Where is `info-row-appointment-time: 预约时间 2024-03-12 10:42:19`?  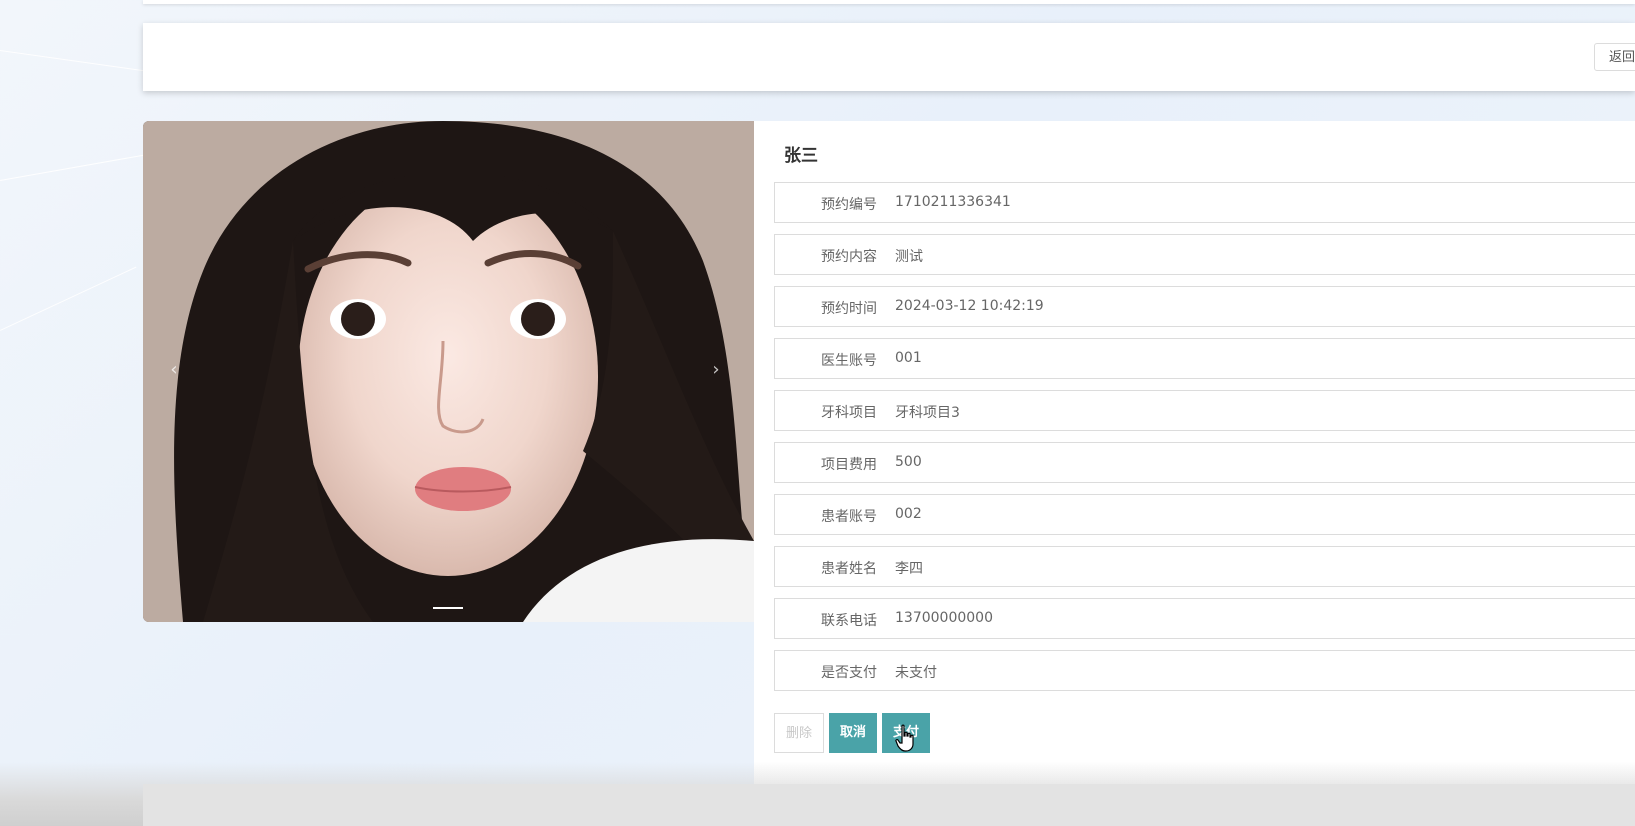 info-row-appointment-time: 预约时间 2024-03-12 10:42:19 is located at coordinates (1204, 306).